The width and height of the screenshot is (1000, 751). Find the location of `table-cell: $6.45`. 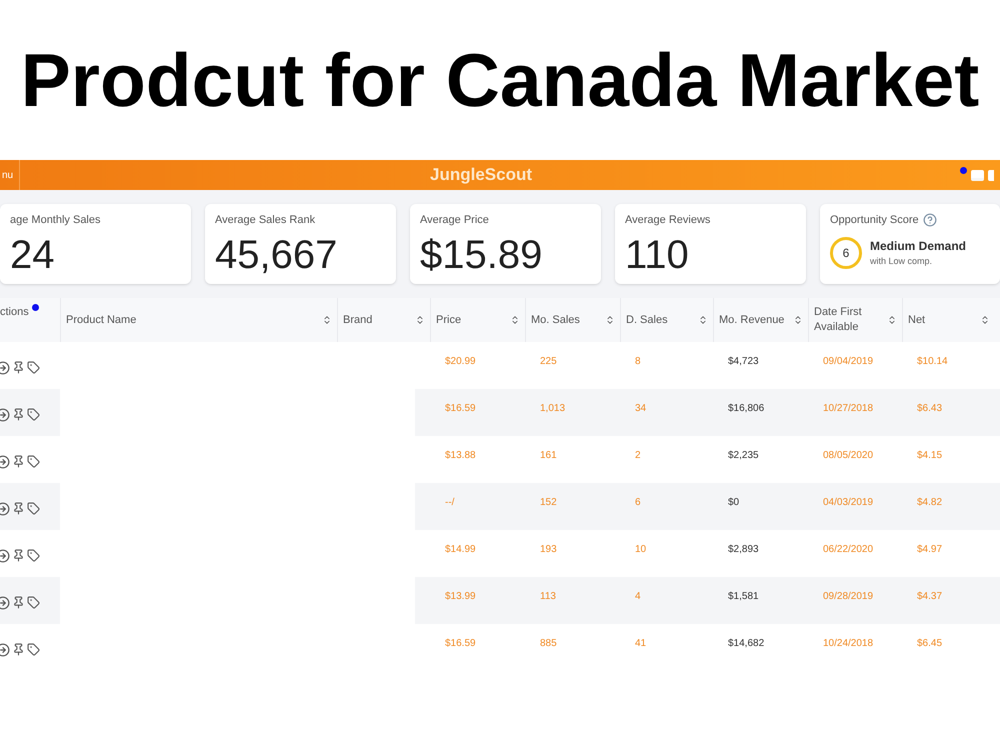

table-cell: $6.45 is located at coordinates (929, 643).